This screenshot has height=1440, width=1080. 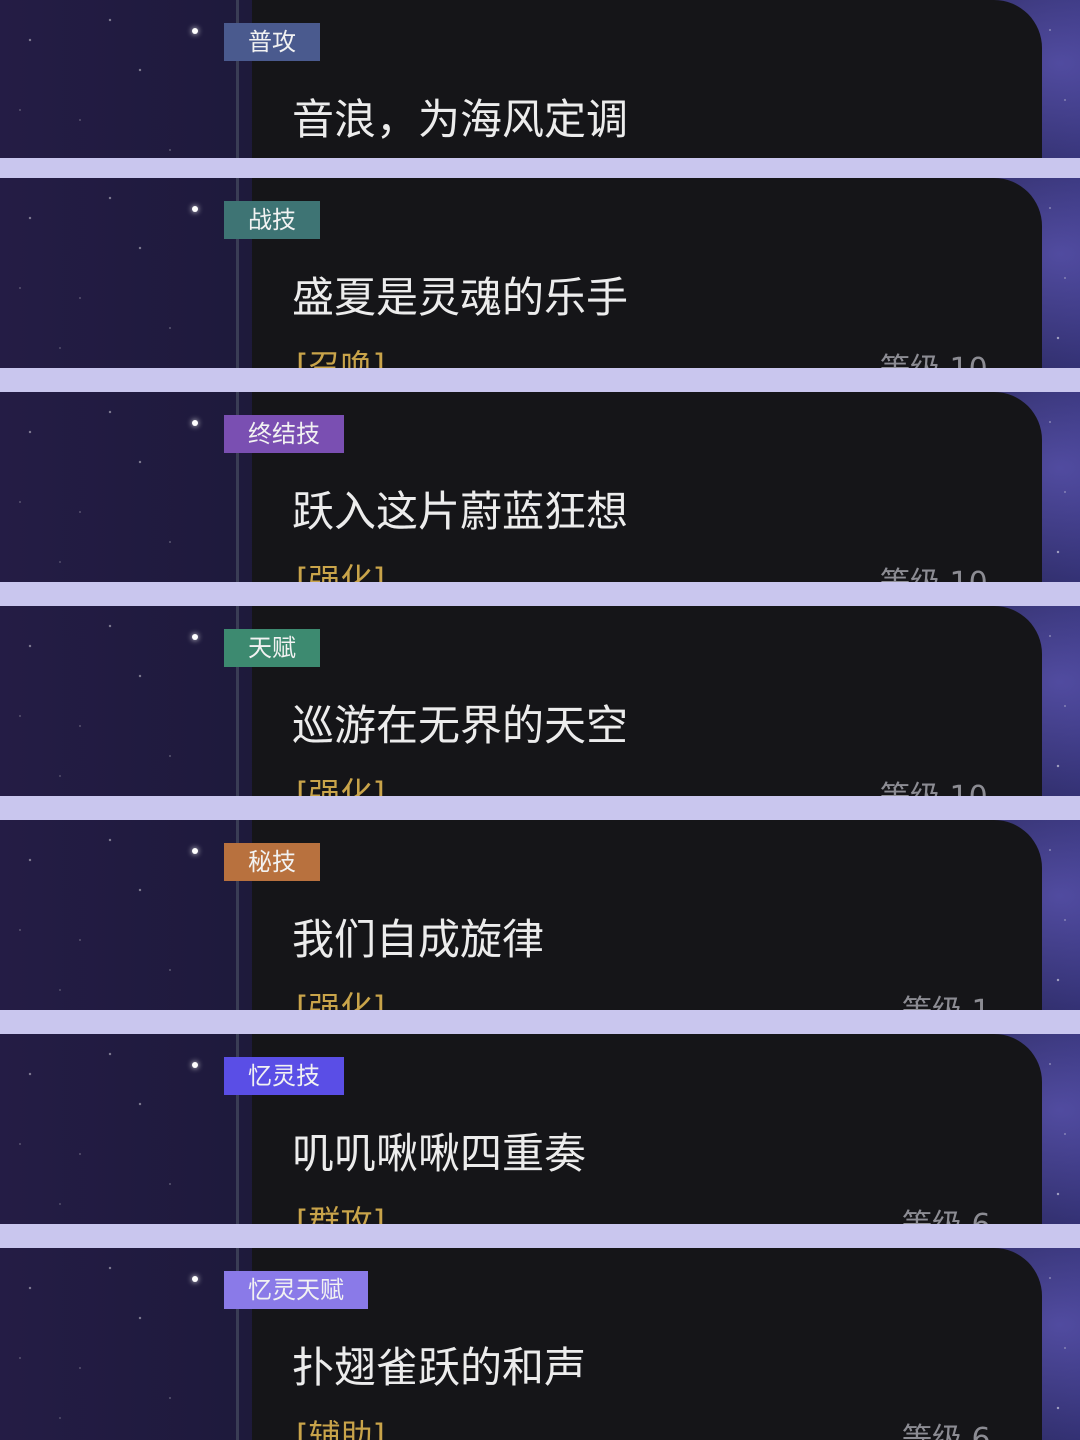 I want to click on skill-card-memosprite-talent: 忆灵天赋 扑翅雀跃的和声 [辅助] 等级 6, so click(x=540, y=1344).